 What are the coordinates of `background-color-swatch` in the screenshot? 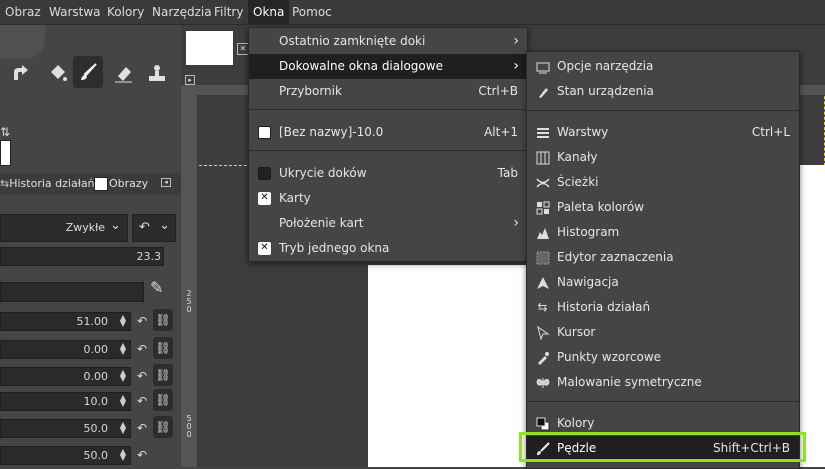 It's located at (5, 153).